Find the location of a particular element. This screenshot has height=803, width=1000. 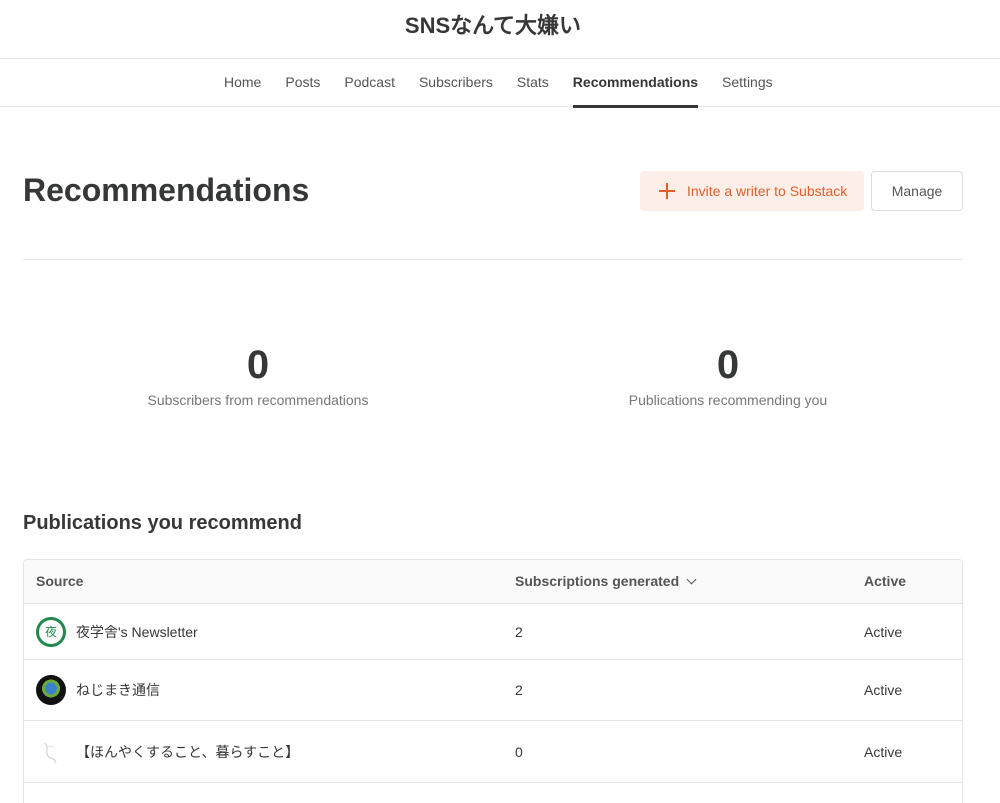

header-subscriptions-generated: Subscriptions generated is located at coordinates (606, 581).